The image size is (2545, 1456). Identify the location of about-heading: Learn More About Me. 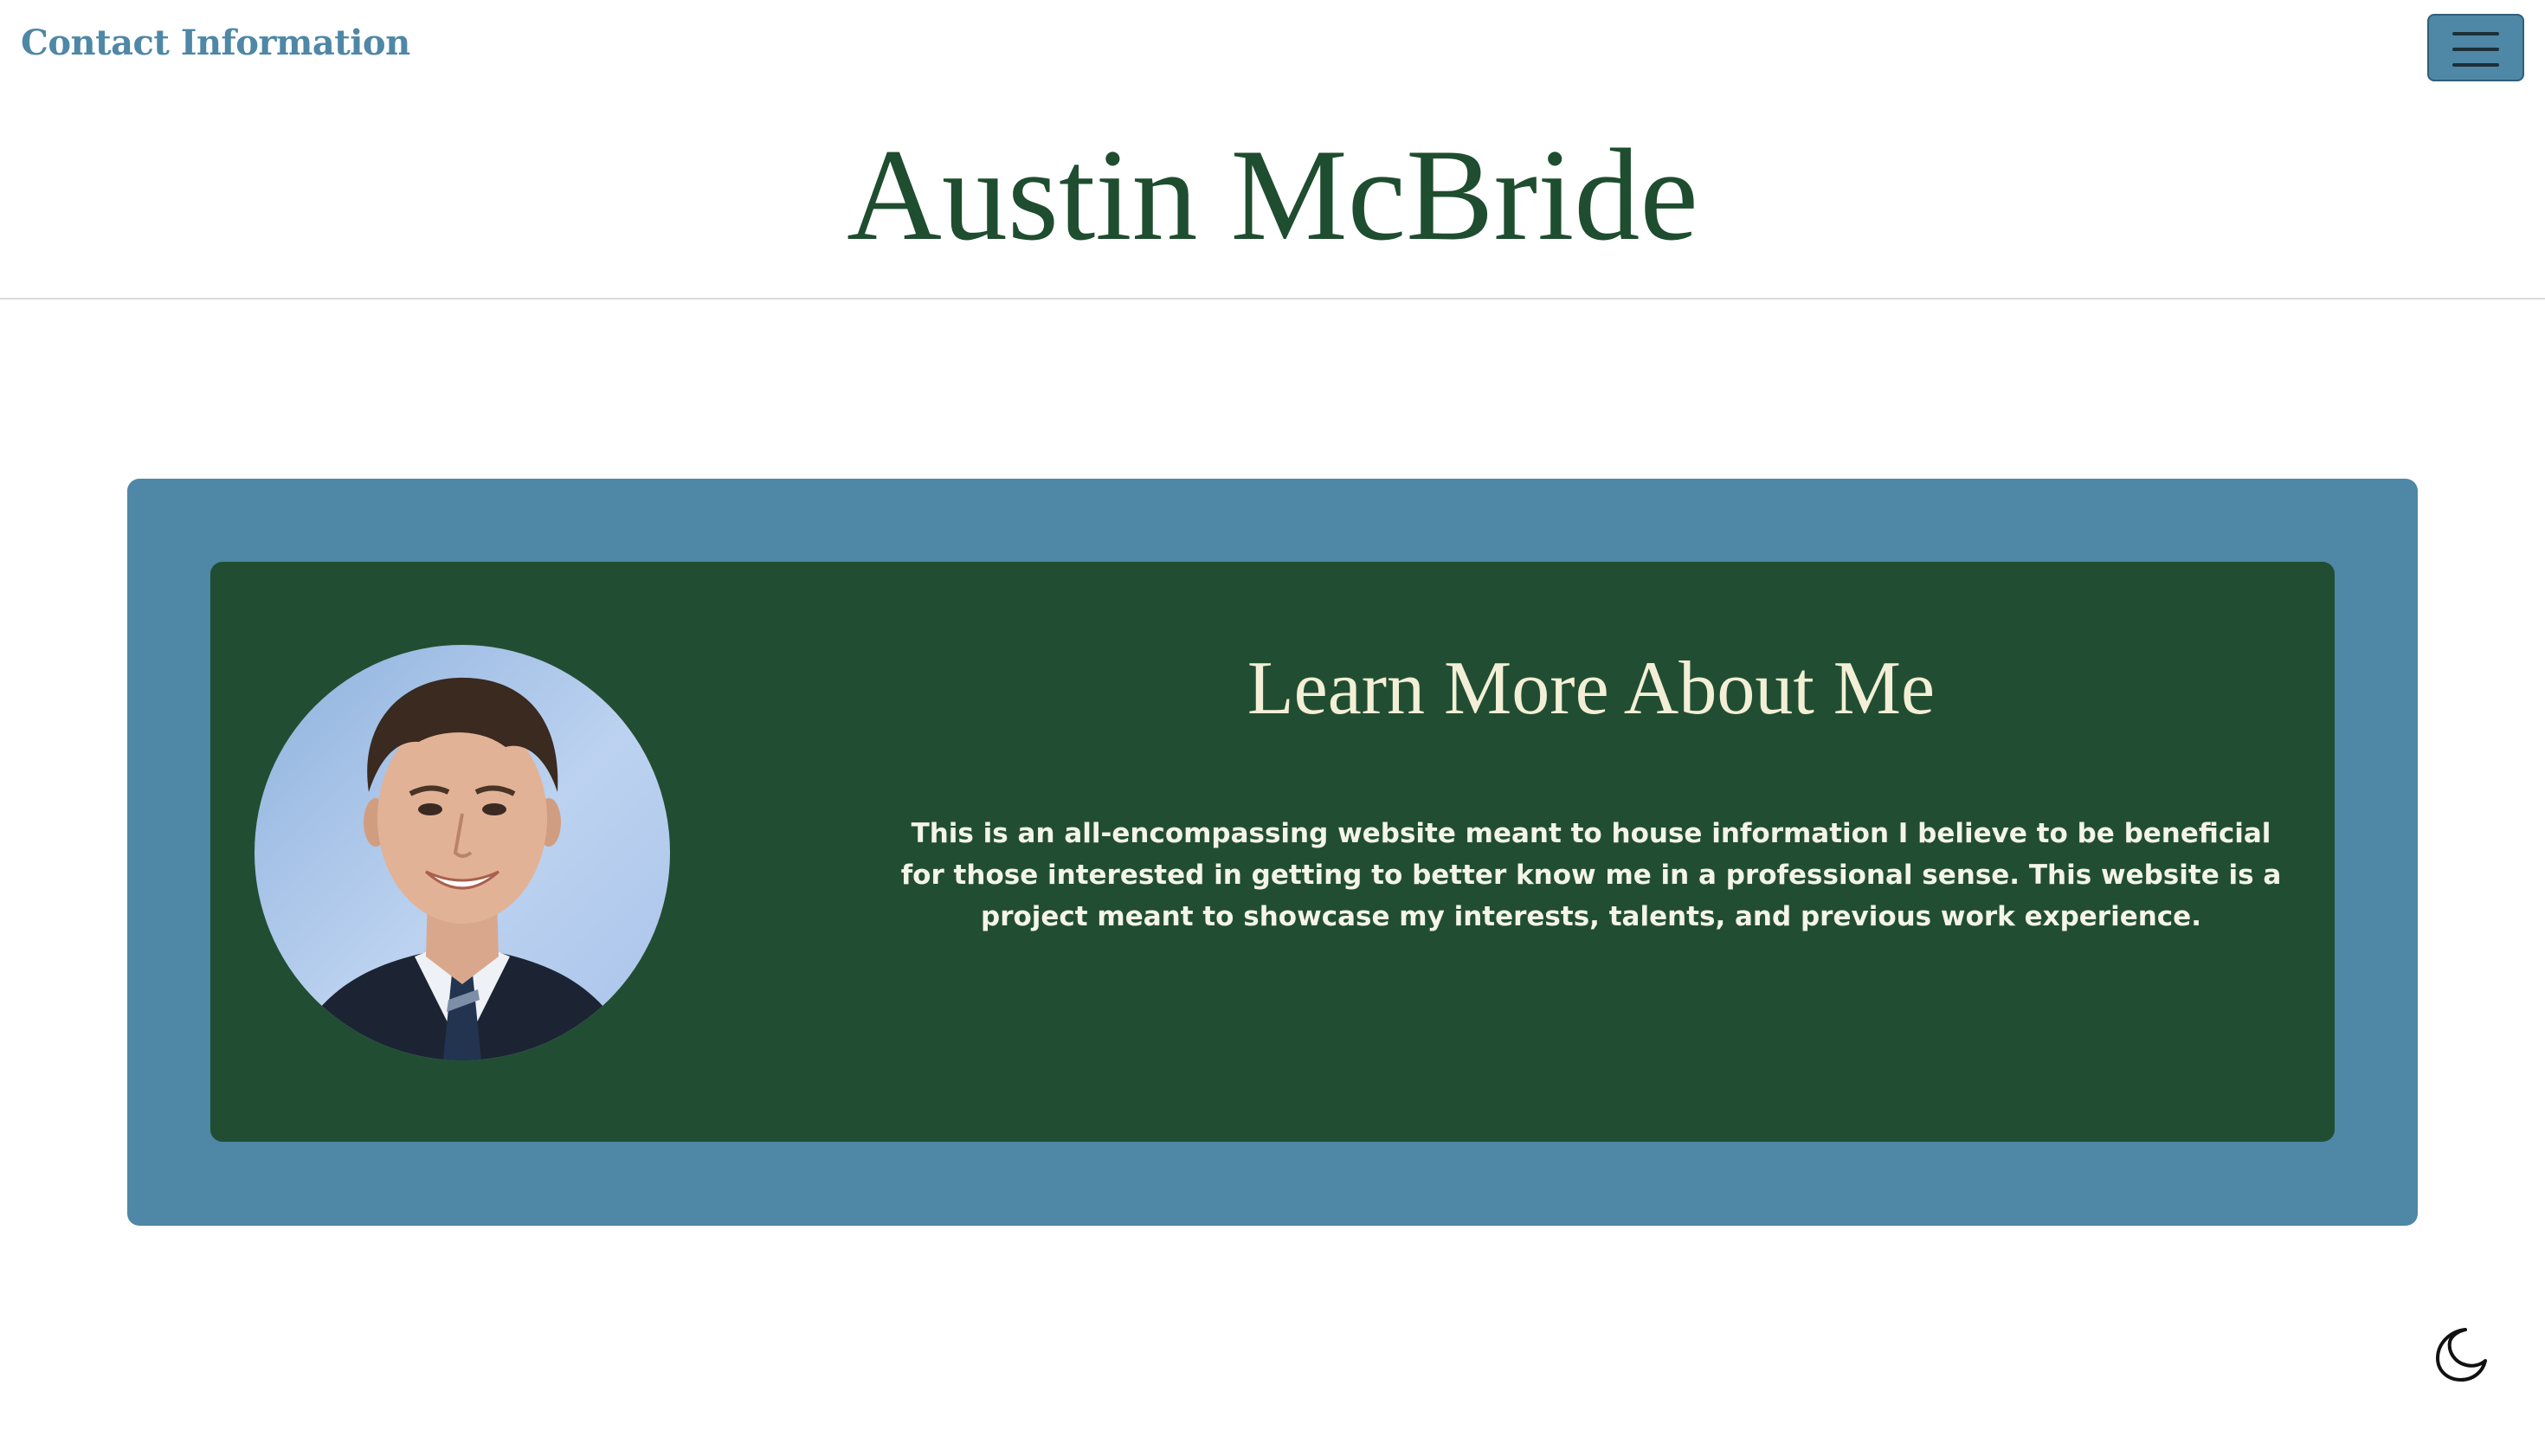
(1592, 689).